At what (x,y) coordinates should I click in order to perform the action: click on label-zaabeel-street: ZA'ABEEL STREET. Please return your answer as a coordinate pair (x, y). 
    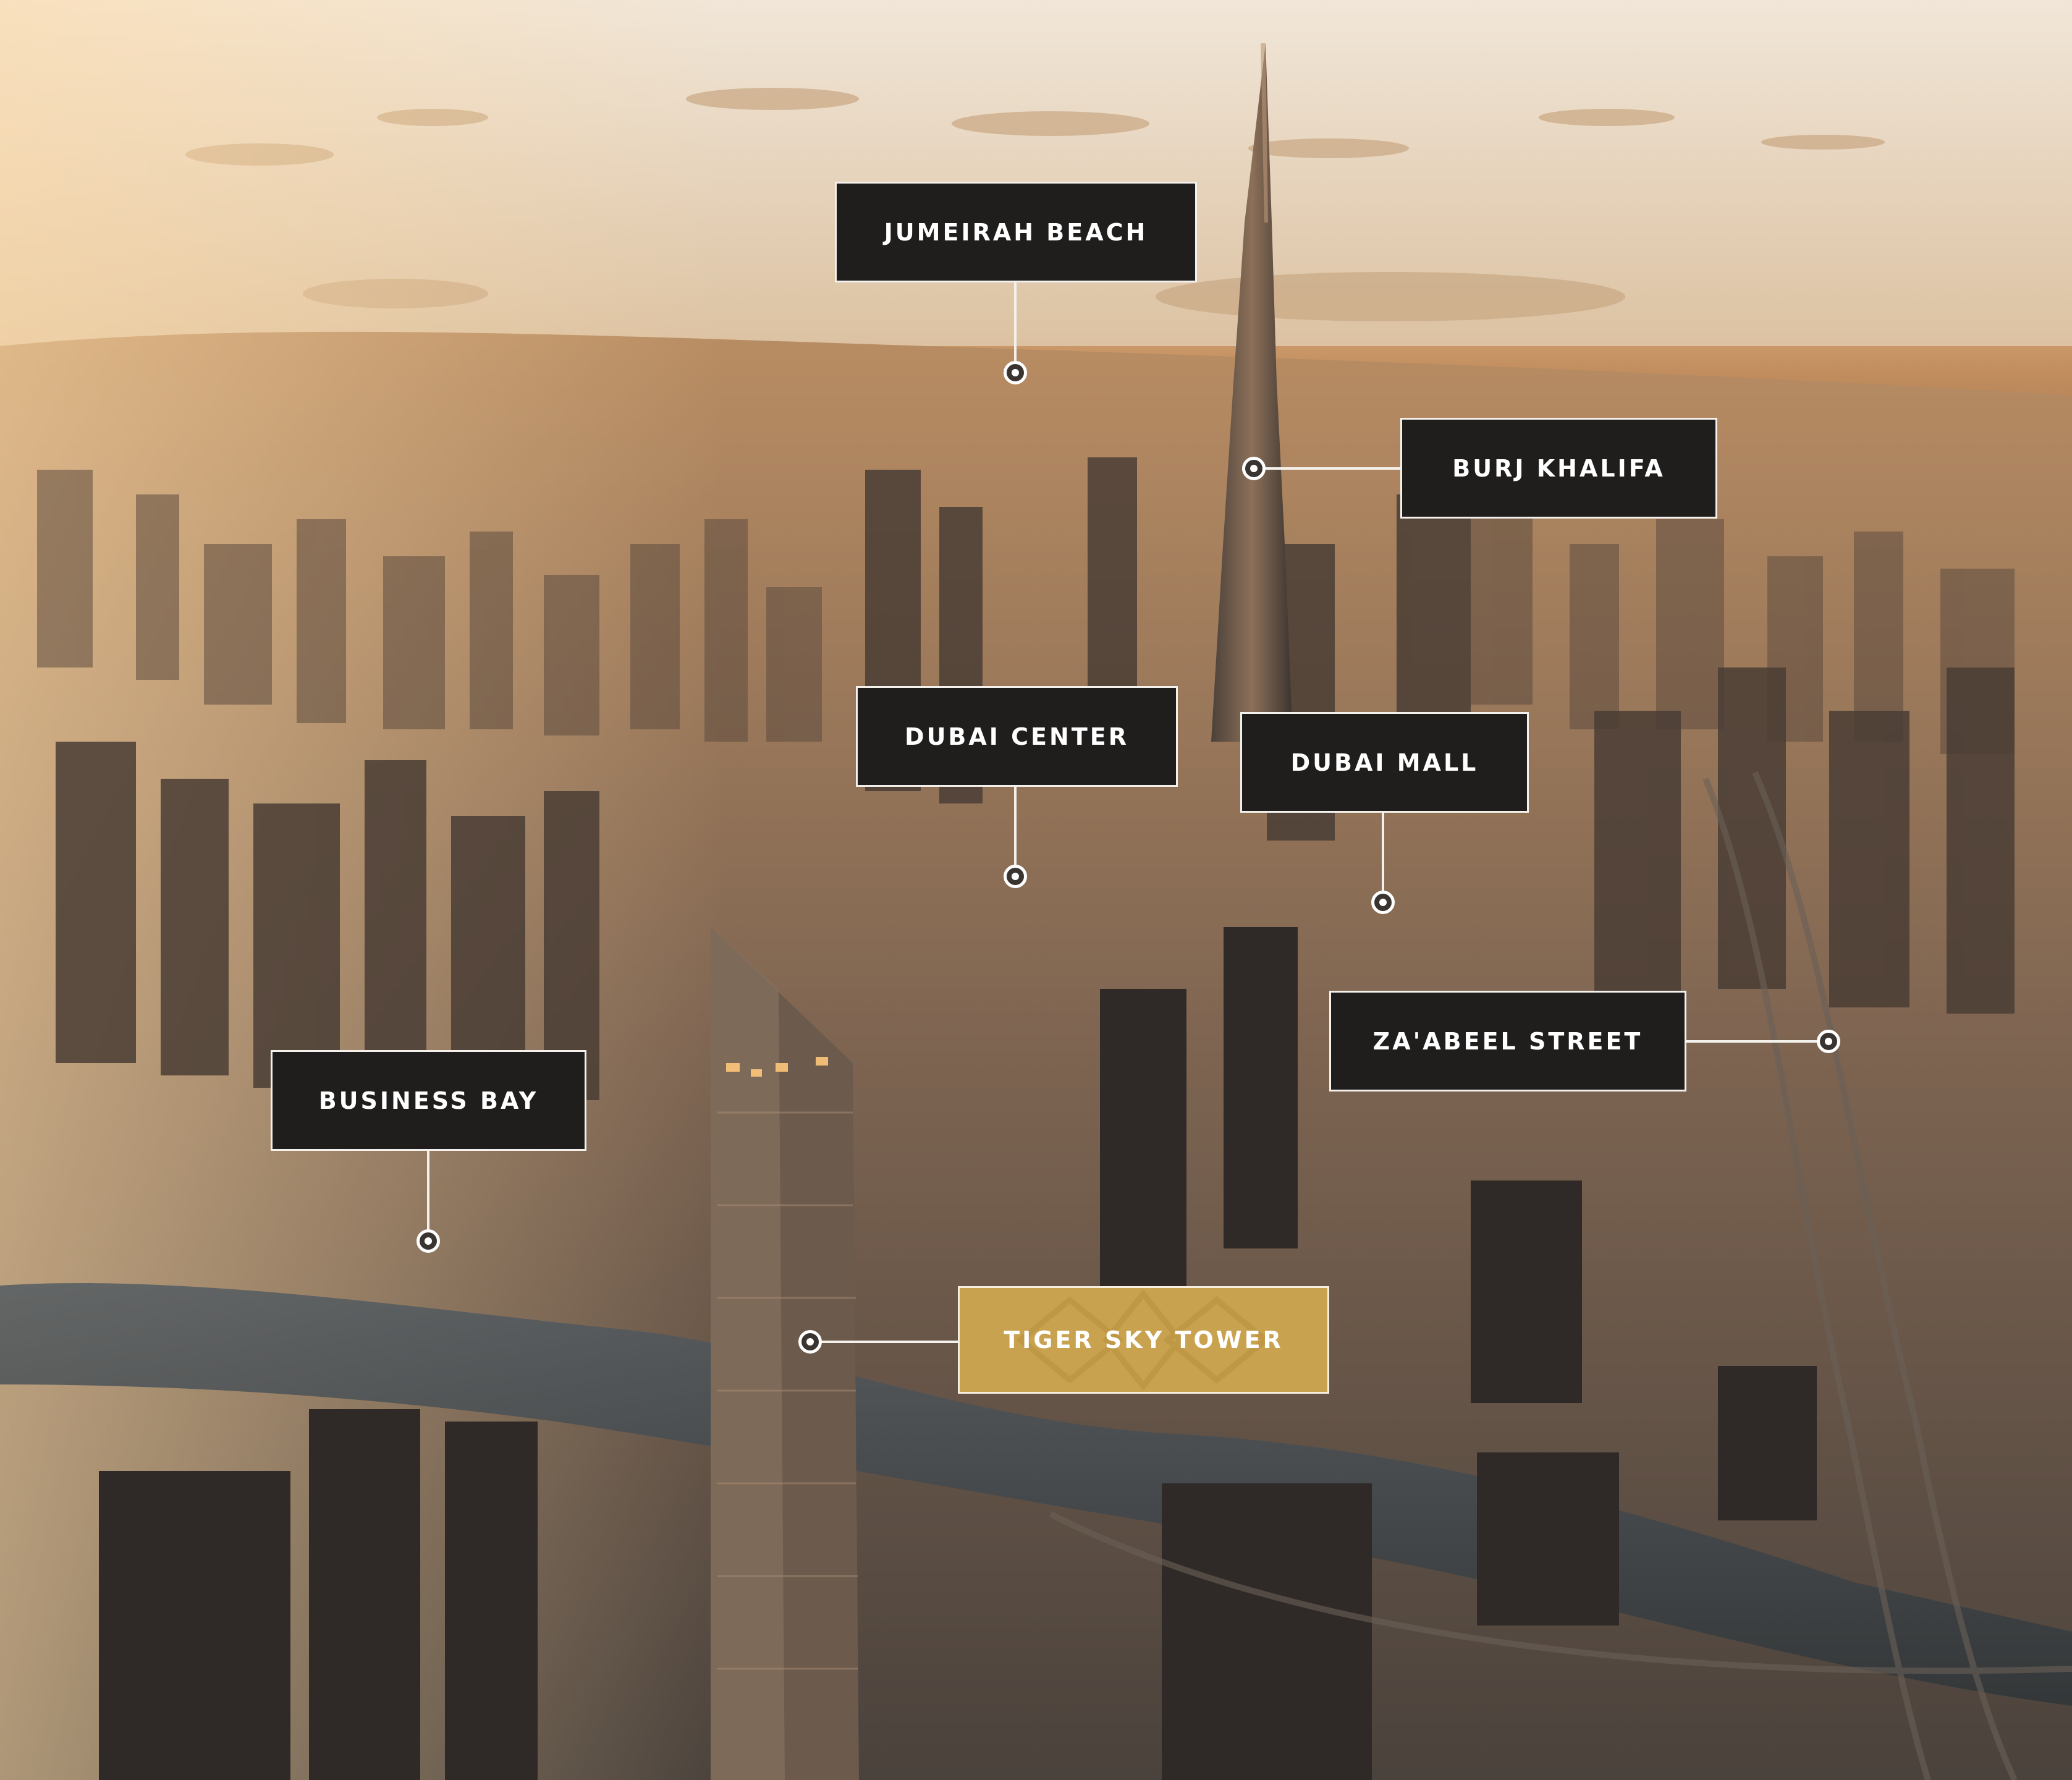
    Looking at the image, I should click on (1507, 1041).